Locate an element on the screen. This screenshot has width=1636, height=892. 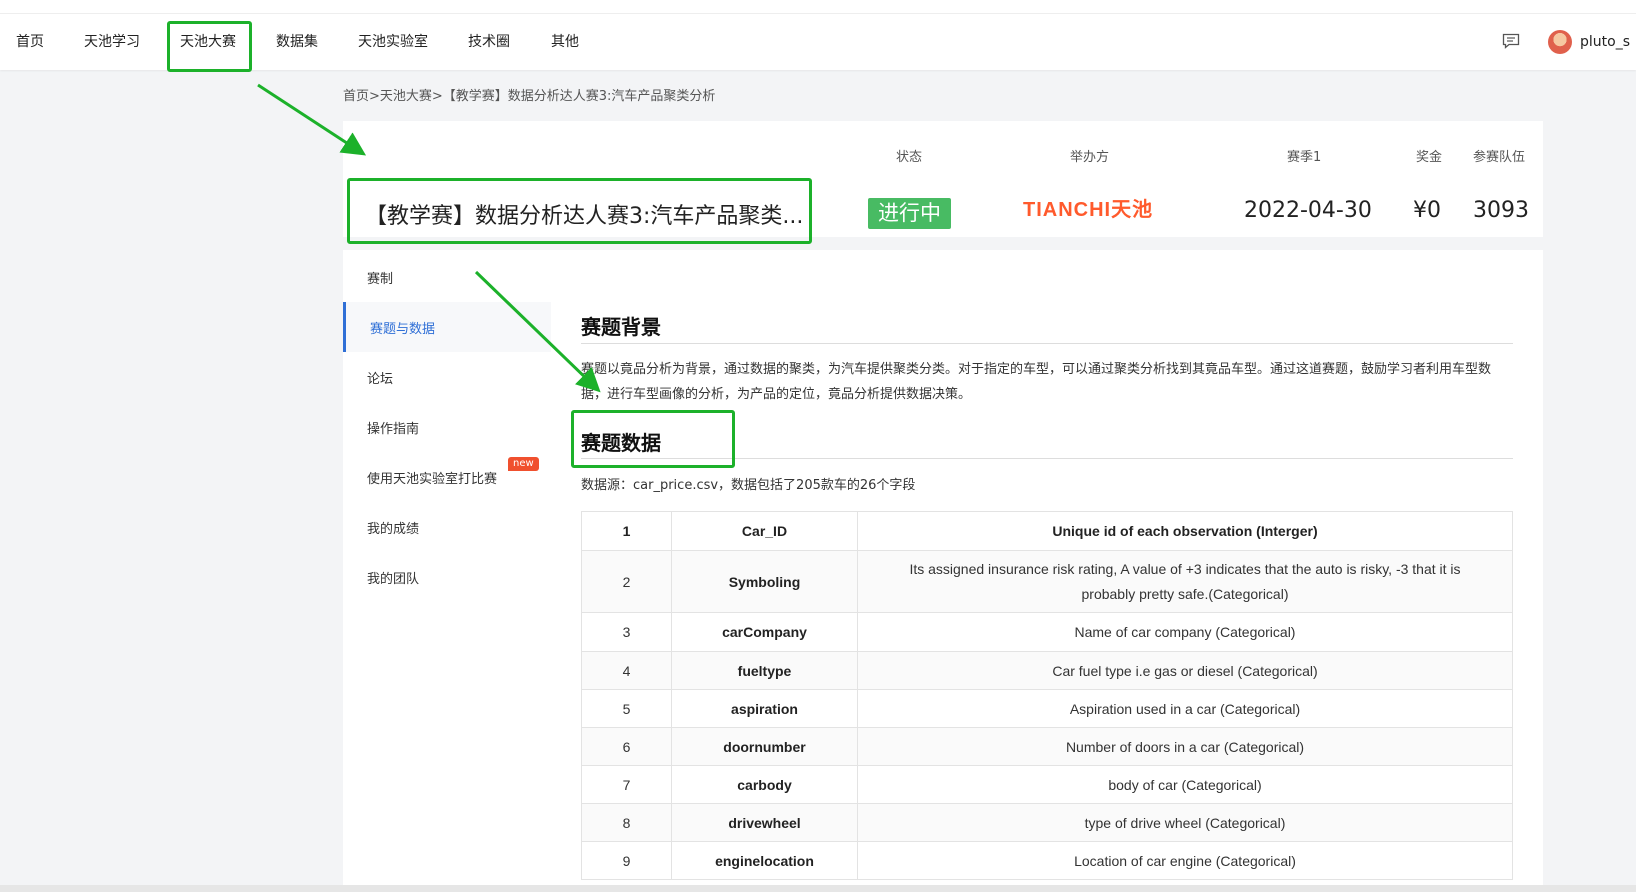
organizer-column-header: 举办方 is located at coordinates (1090, 157).